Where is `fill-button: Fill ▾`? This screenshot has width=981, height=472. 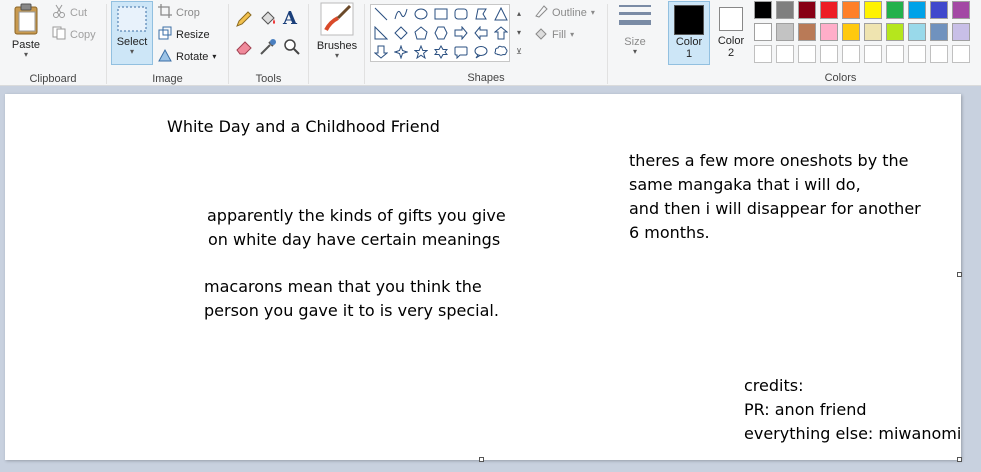
fill-button: Fill ▾ is located at coordinates (554, 34).